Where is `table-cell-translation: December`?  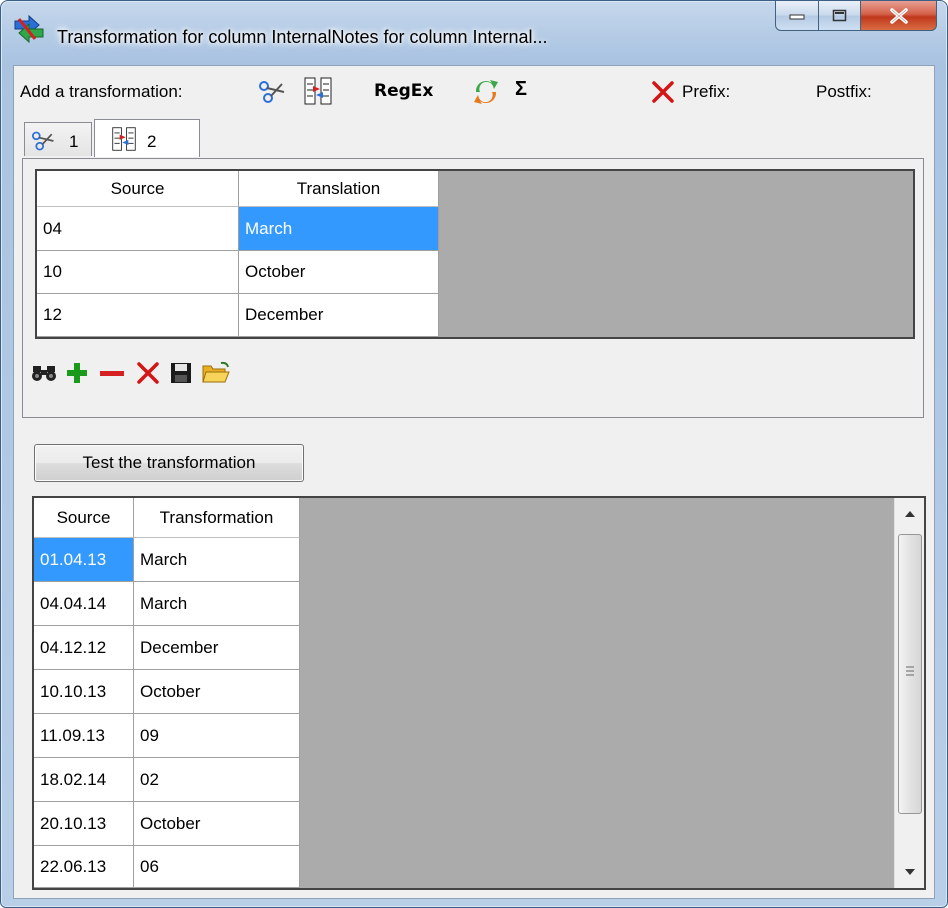 table-cell-translation: December is located at coordinates (339, 315).